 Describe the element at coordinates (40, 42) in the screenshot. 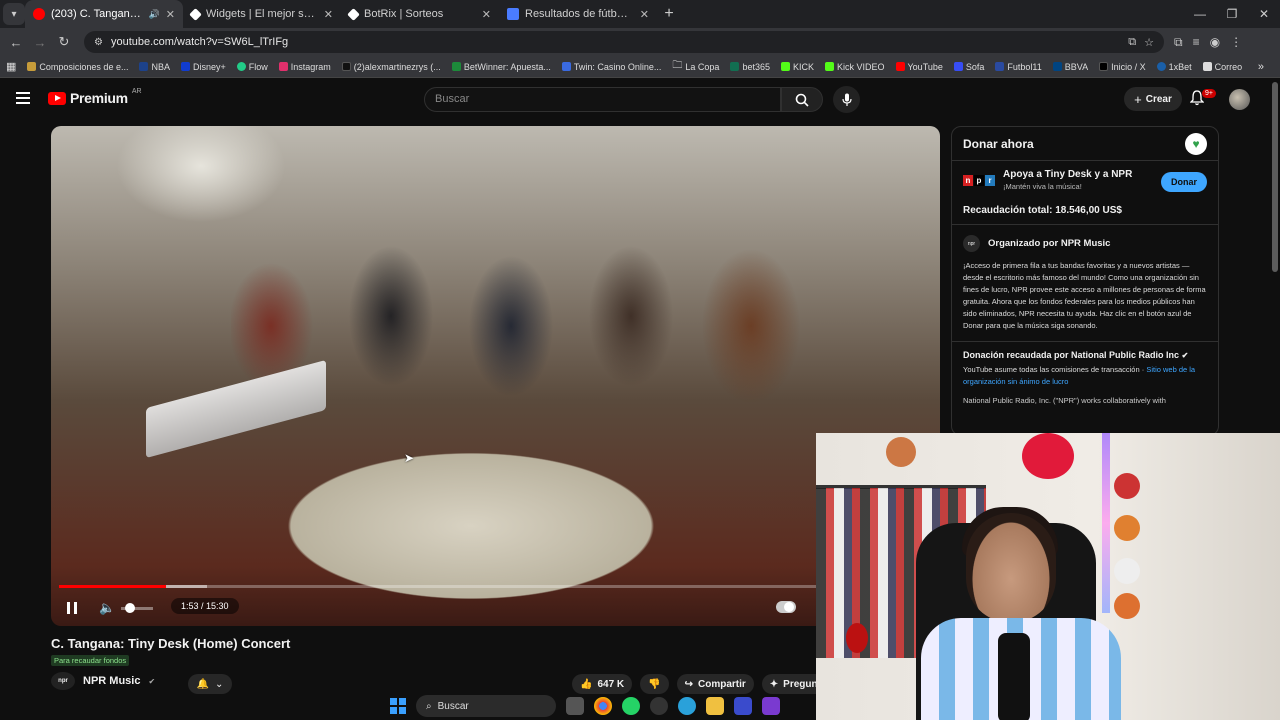

I see `forward-icon: →` at that location.